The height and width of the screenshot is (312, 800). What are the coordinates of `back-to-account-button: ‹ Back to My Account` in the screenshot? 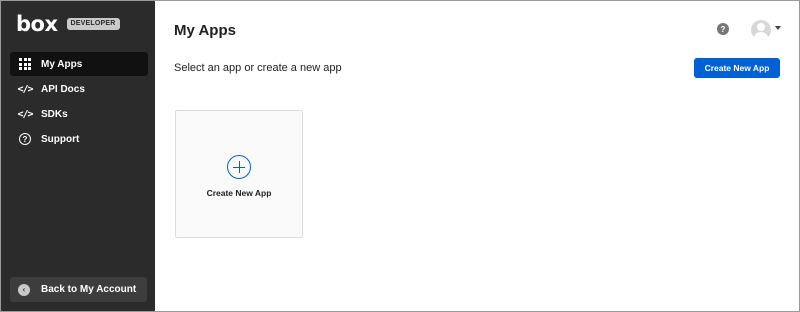 It's located at (78, 289).